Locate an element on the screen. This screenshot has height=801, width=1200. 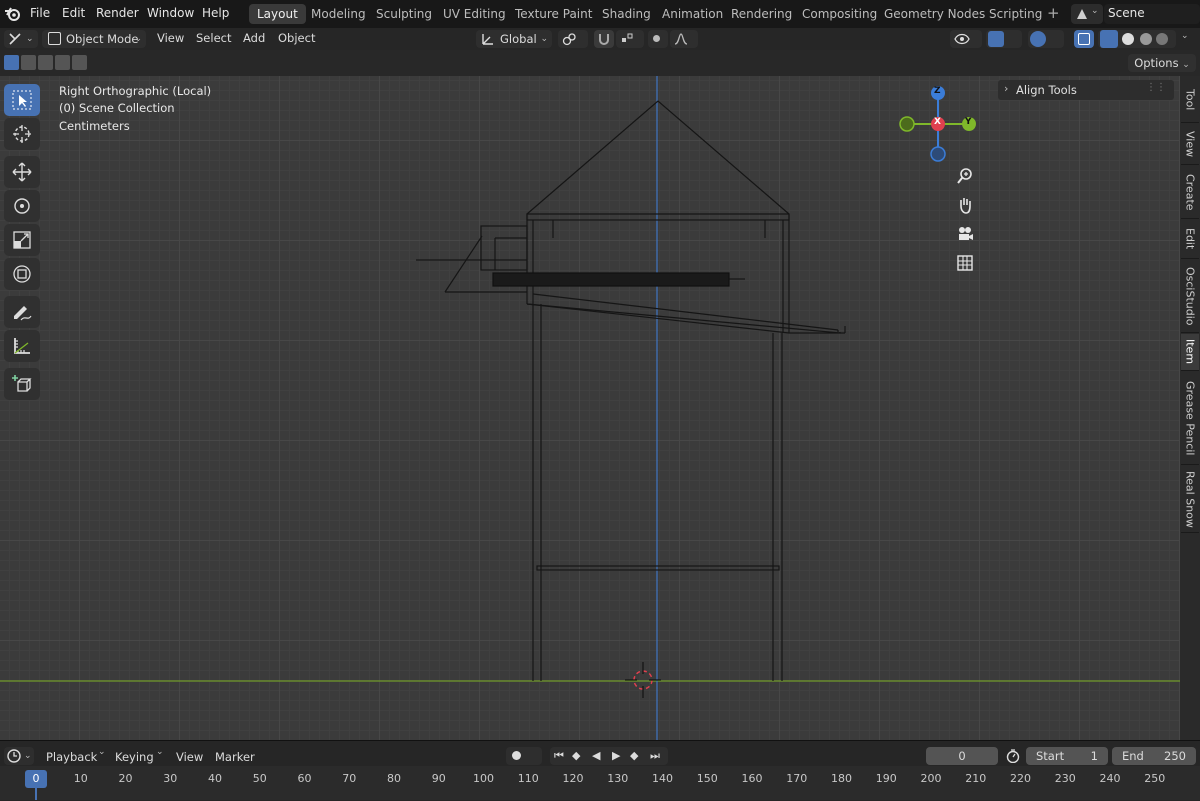
timeline-menu-keying: Keying is located at coordinates (134, 757).